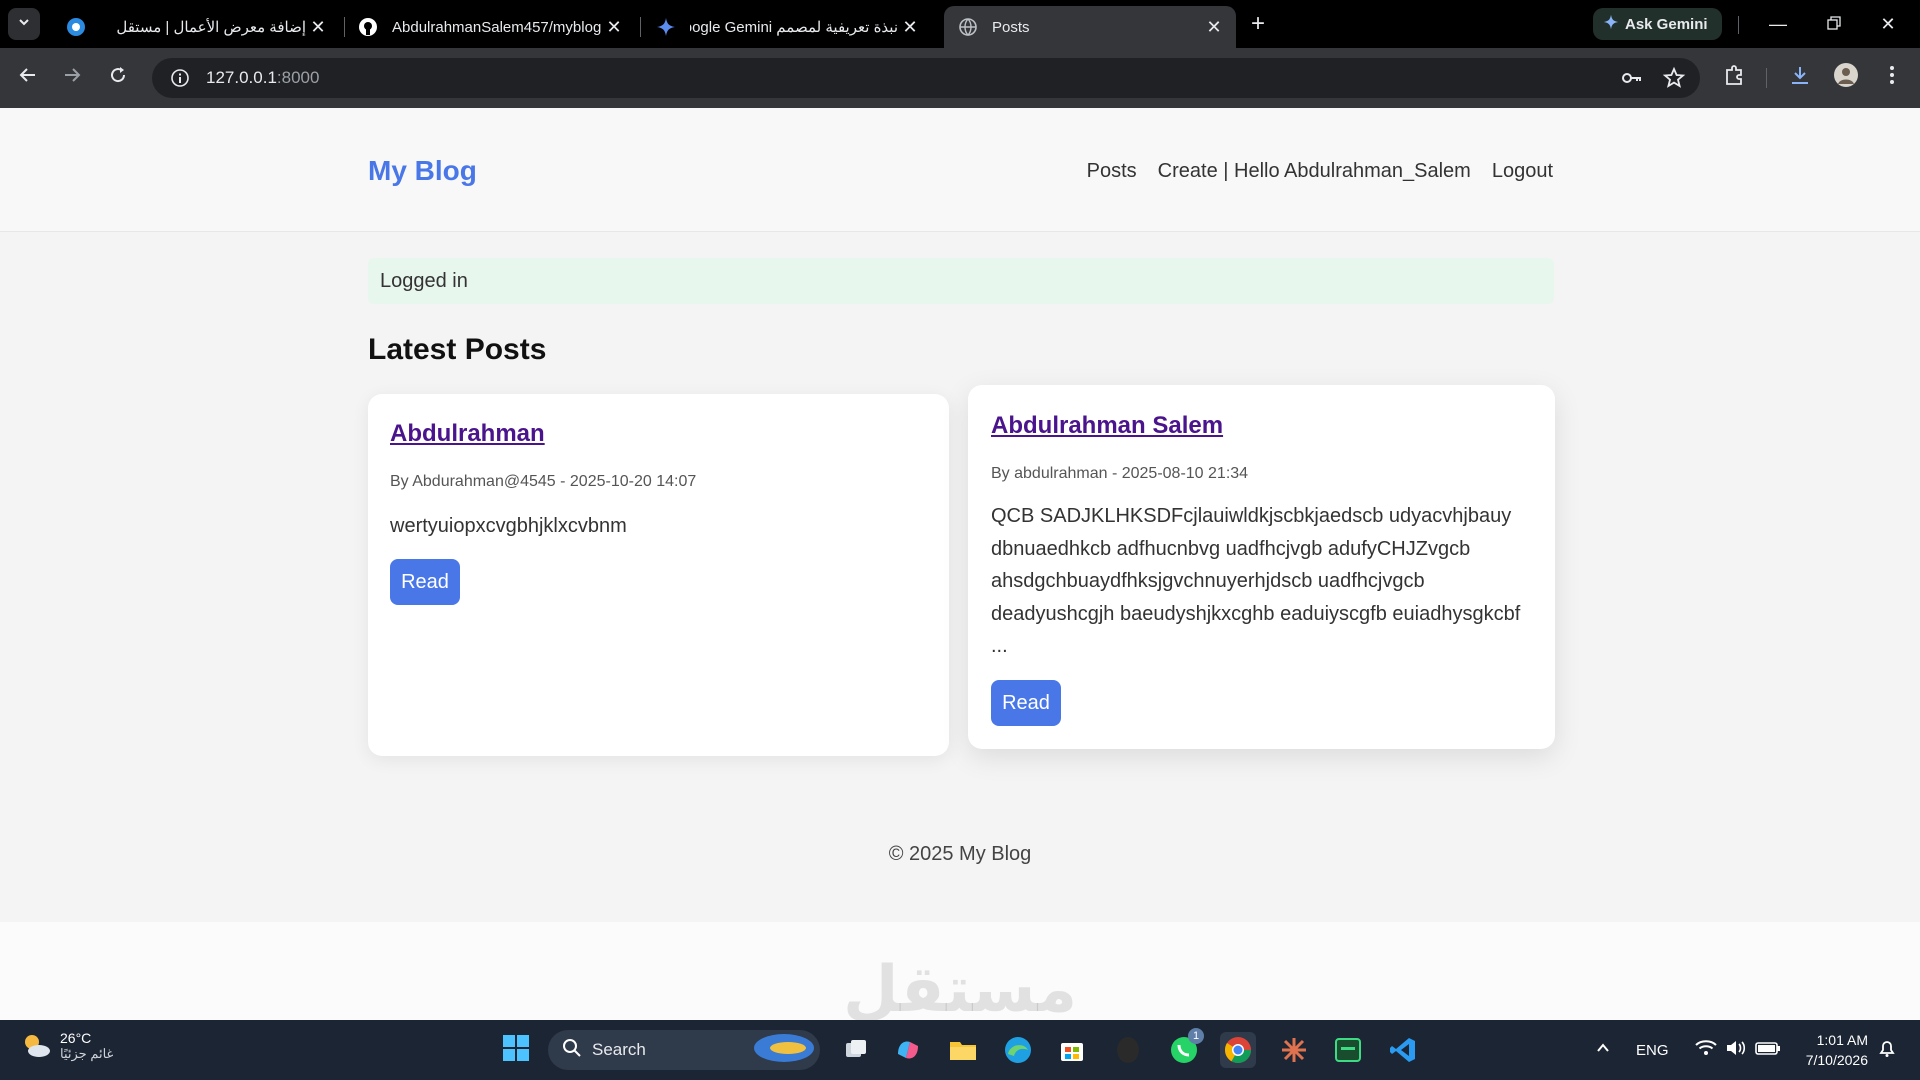  I want to click on post-title-link: Abdulrahman Salem, so click(1107, 426).